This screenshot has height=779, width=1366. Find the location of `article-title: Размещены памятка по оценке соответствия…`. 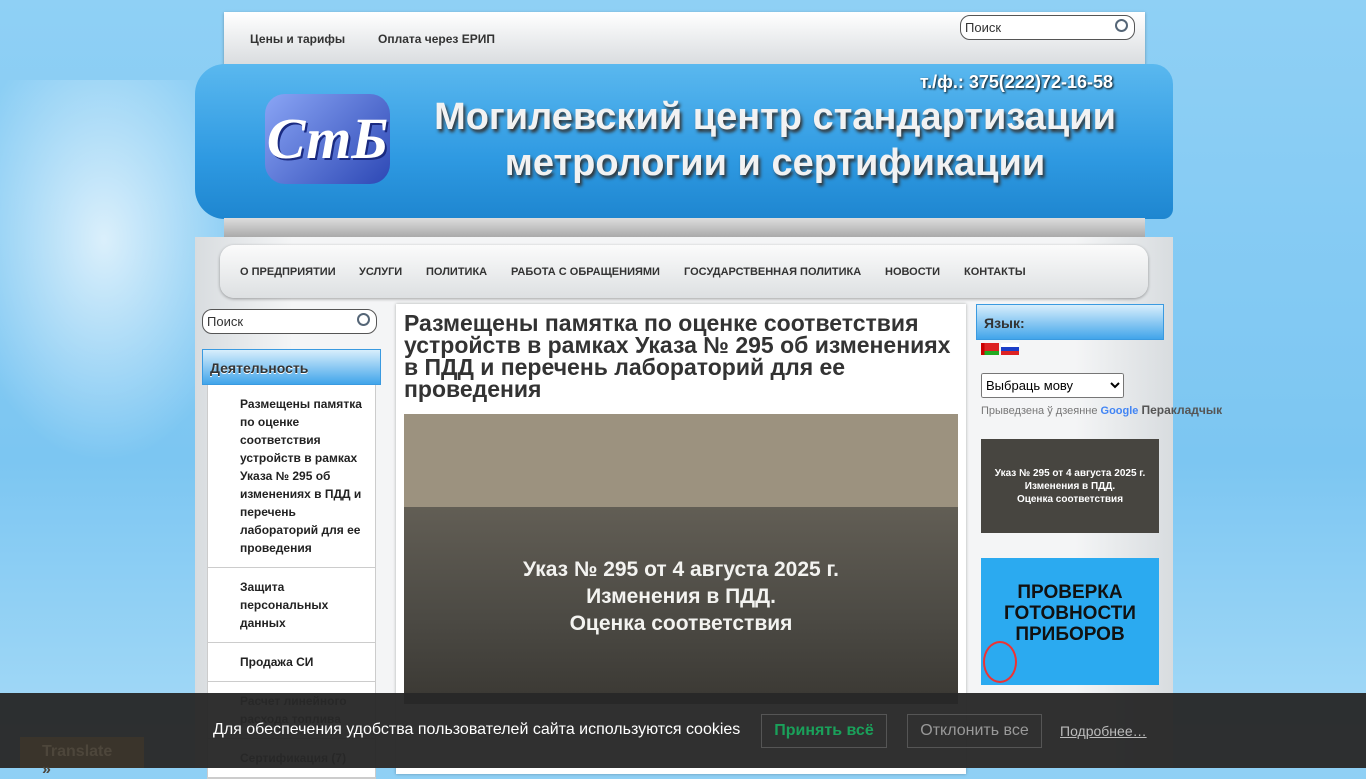

article-title: Размещены памятка по оценке соответствия… is located at coordinates (677, 356).